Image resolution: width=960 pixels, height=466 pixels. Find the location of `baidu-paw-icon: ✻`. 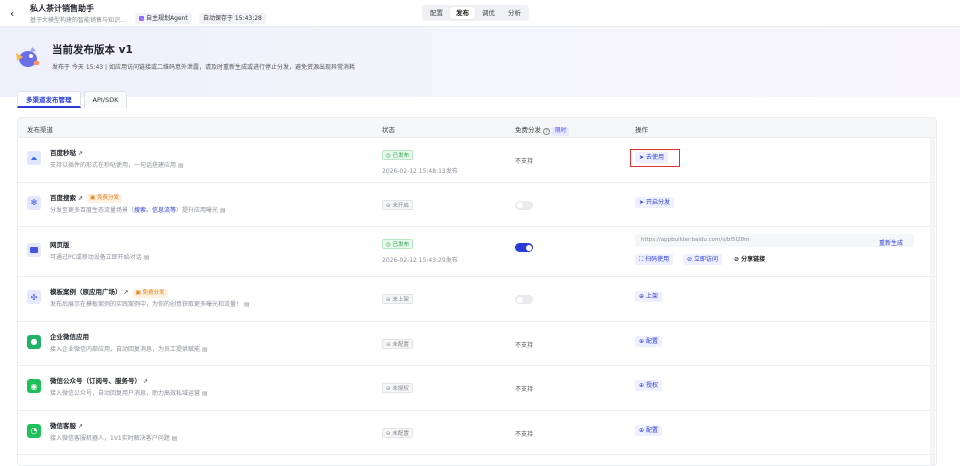

baidu-paw-icon: ✻ is located at coordinates (34, 202).